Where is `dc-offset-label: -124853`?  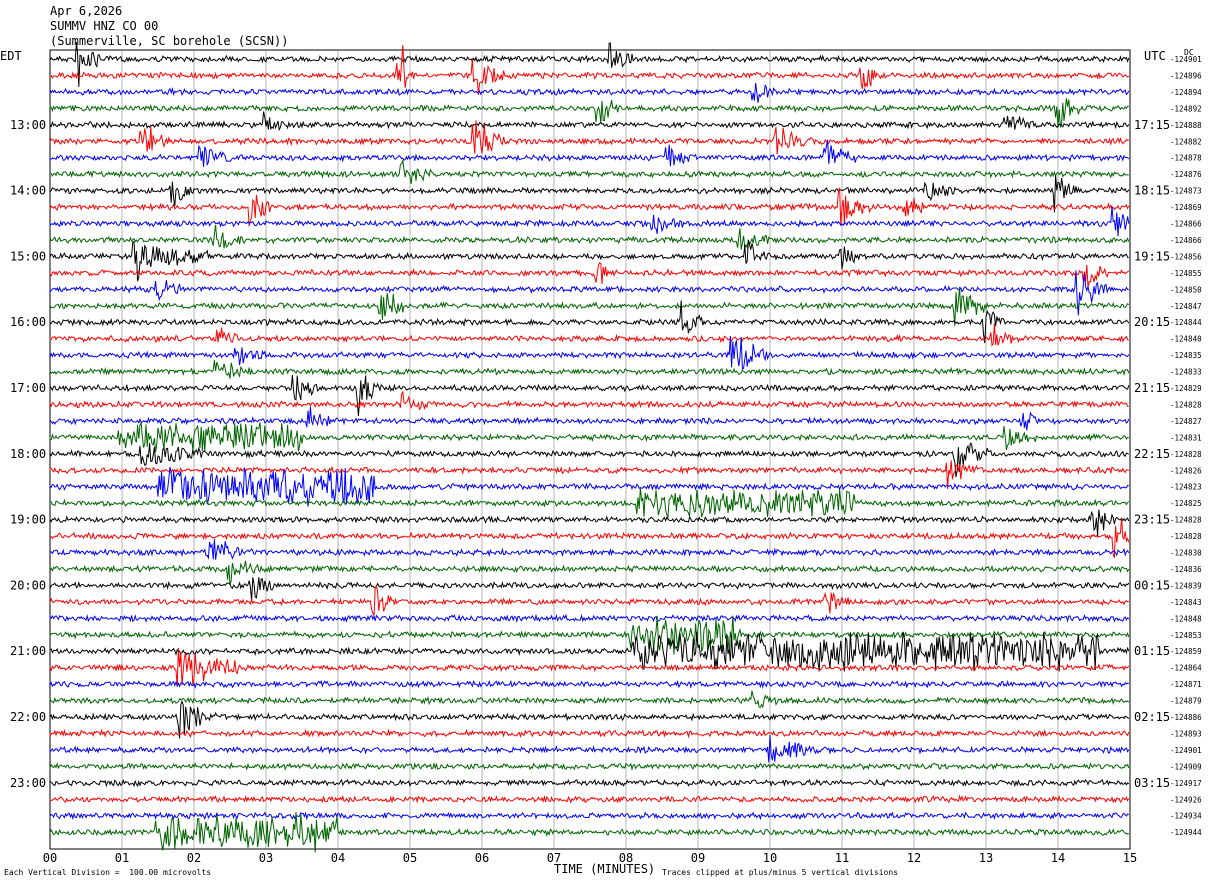
dc-offset-label: -124853 is located at coordinates (1186, 635).